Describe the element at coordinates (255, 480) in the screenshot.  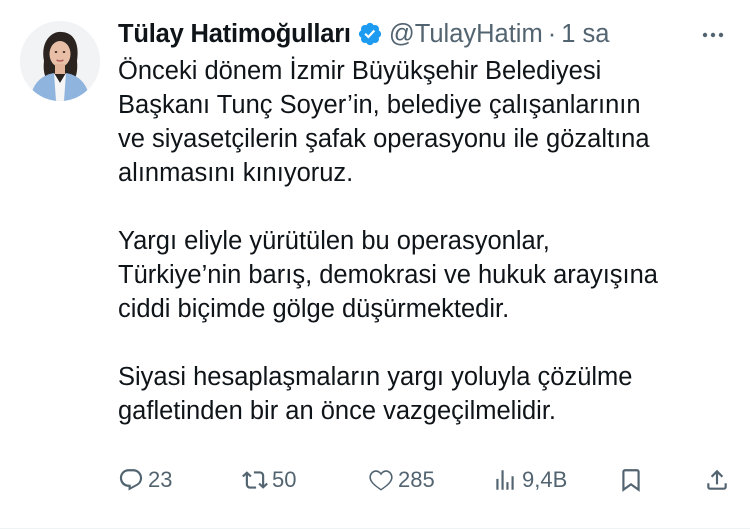
I see `retweet-icon` at that location.